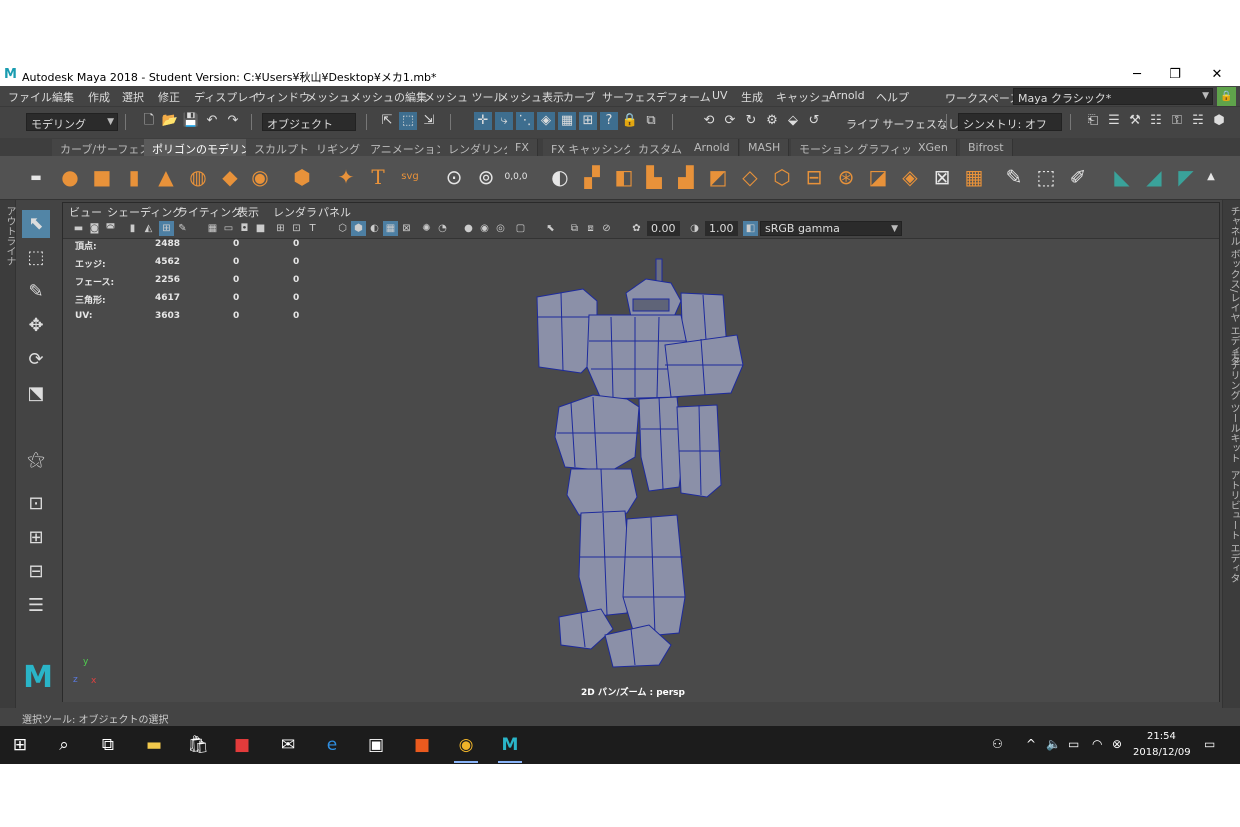 This screenshot has height=827, width=1240. I want to click on panel-menu-renderer: レンダラ, so click(295, 212).